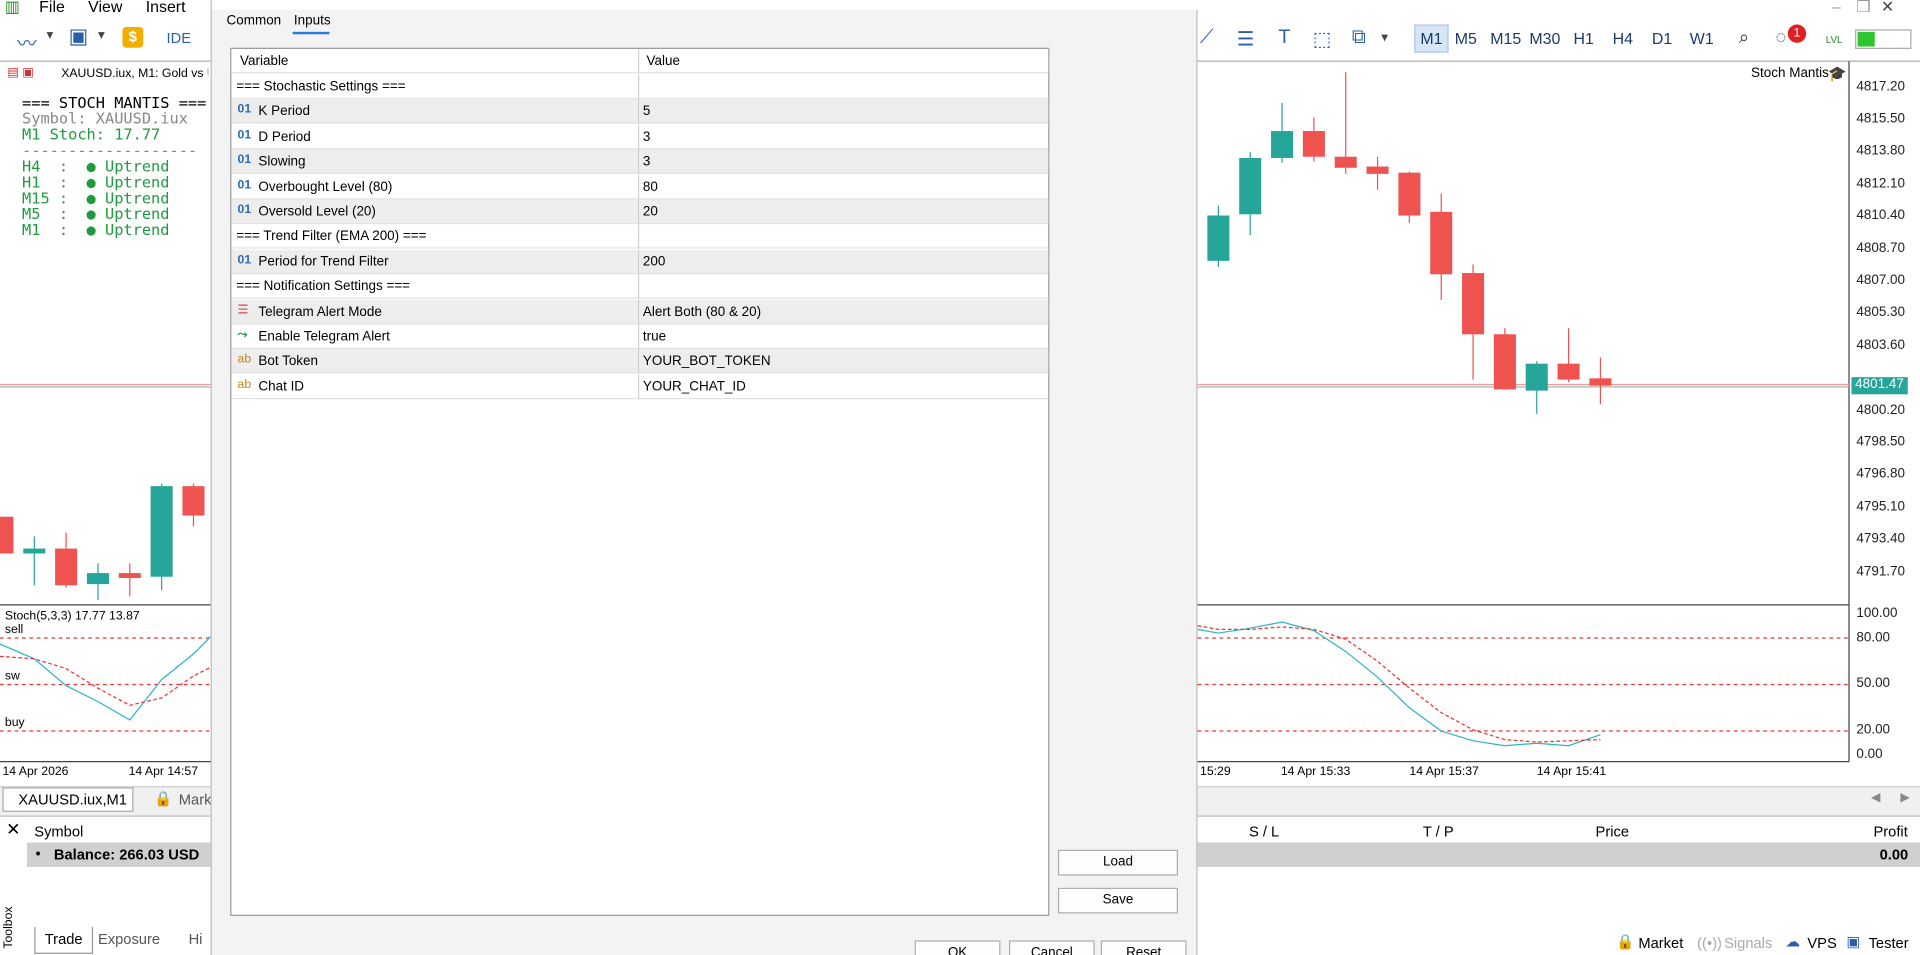  I want to click on chart-tab-xauusd: XAUUSD.iux,M1, so click(68, 799).